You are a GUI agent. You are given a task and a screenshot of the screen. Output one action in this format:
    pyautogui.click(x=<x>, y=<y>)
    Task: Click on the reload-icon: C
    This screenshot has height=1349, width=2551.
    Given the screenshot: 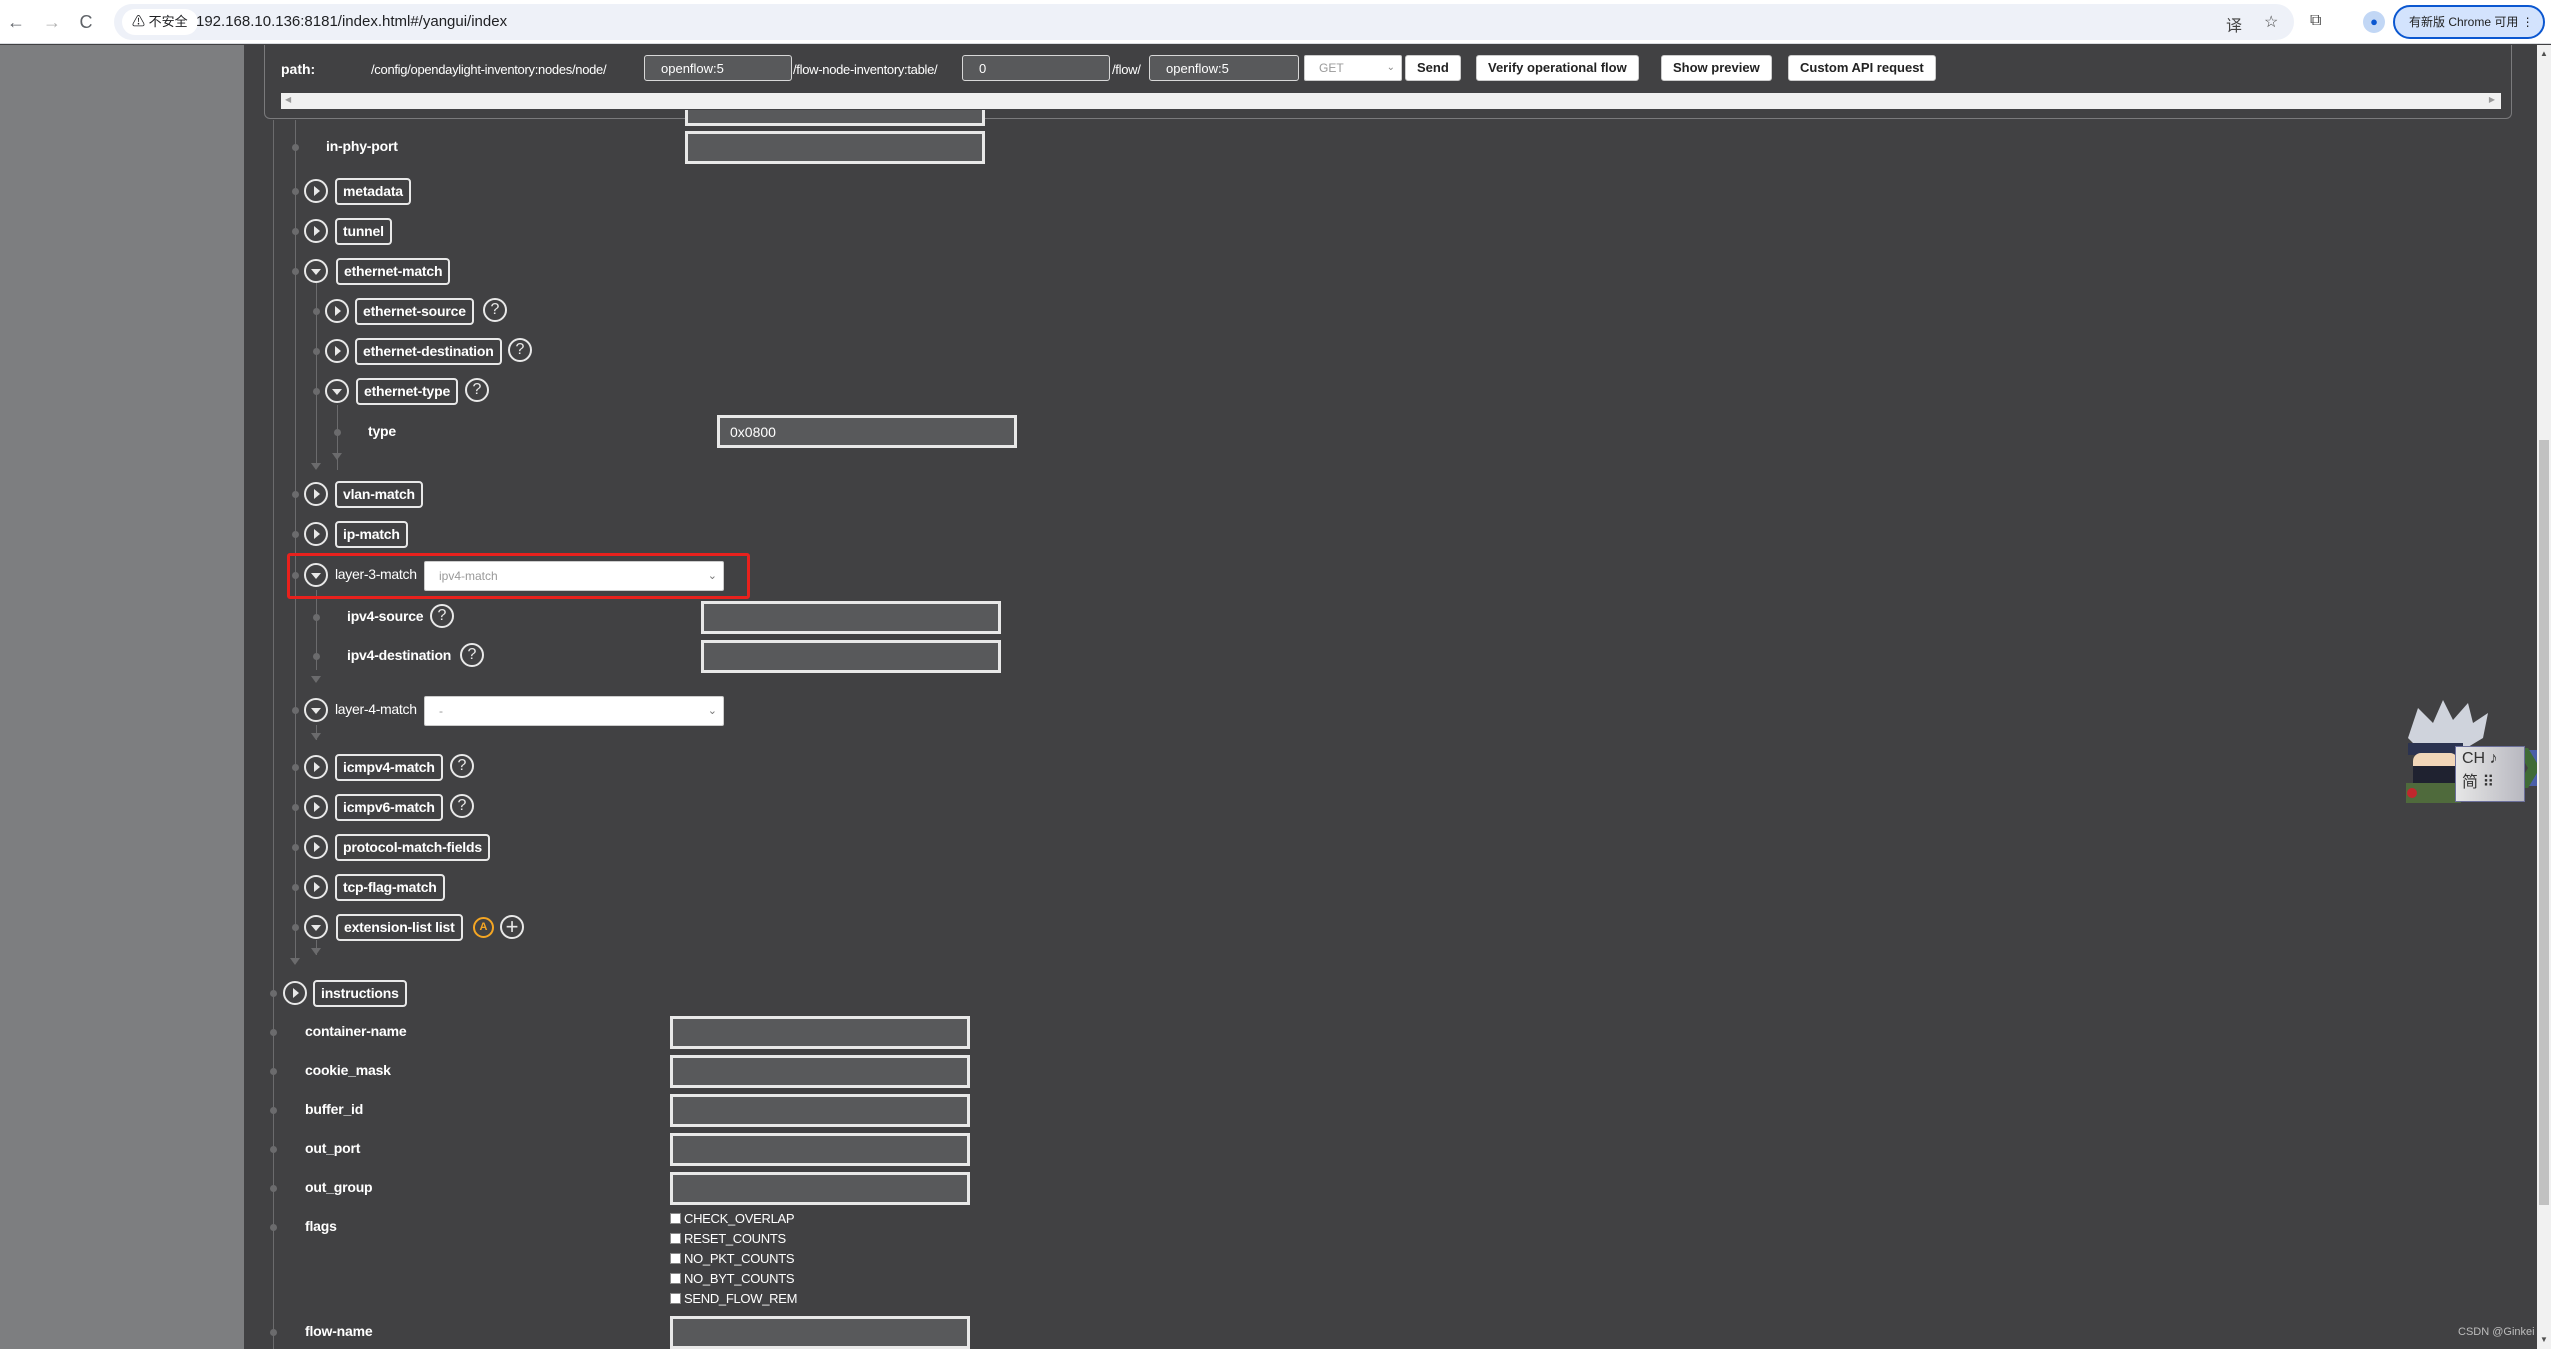 What is the action you would take?
    pyautogui.click(x=86, y=22)
    